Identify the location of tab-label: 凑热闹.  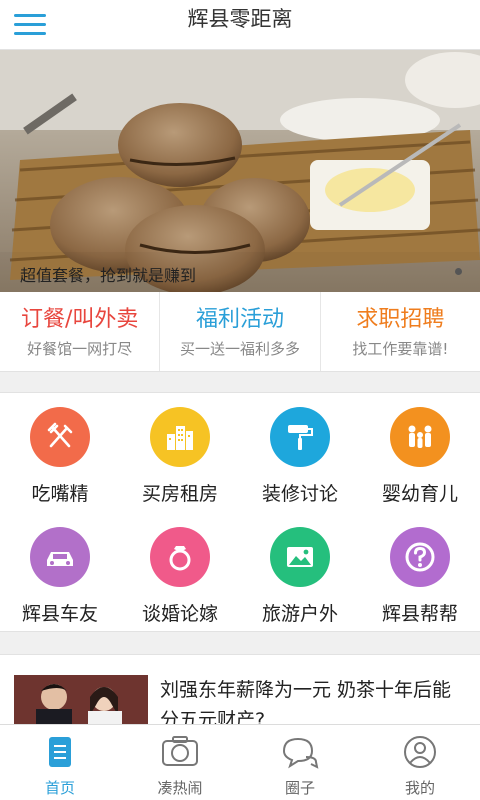
(180, 788).